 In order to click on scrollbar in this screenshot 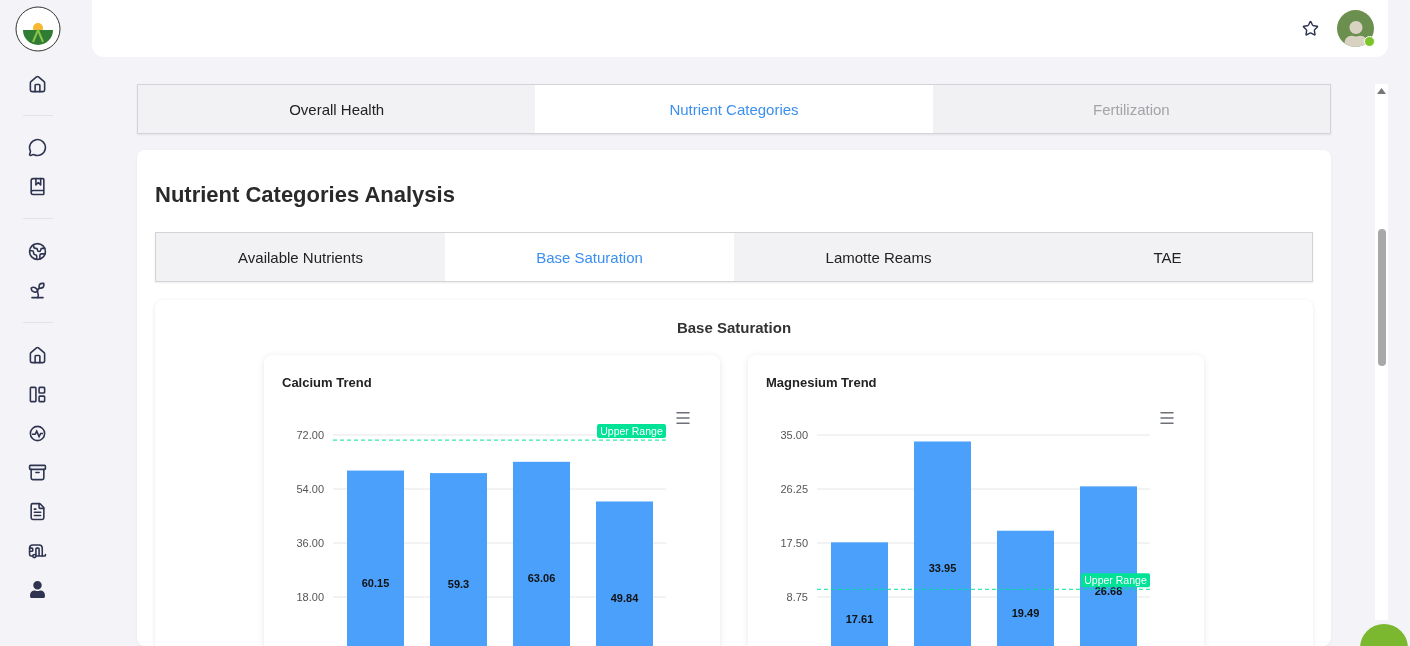, I will do `click(1381, 352)`.